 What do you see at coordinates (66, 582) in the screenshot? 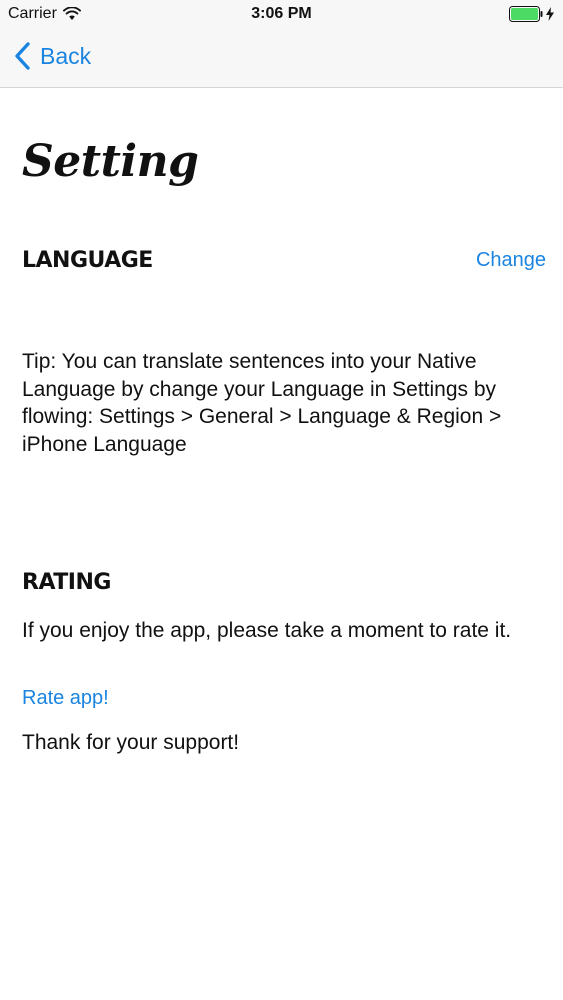
I see `rating-heading: RATING` at bounding box center [66, 582].